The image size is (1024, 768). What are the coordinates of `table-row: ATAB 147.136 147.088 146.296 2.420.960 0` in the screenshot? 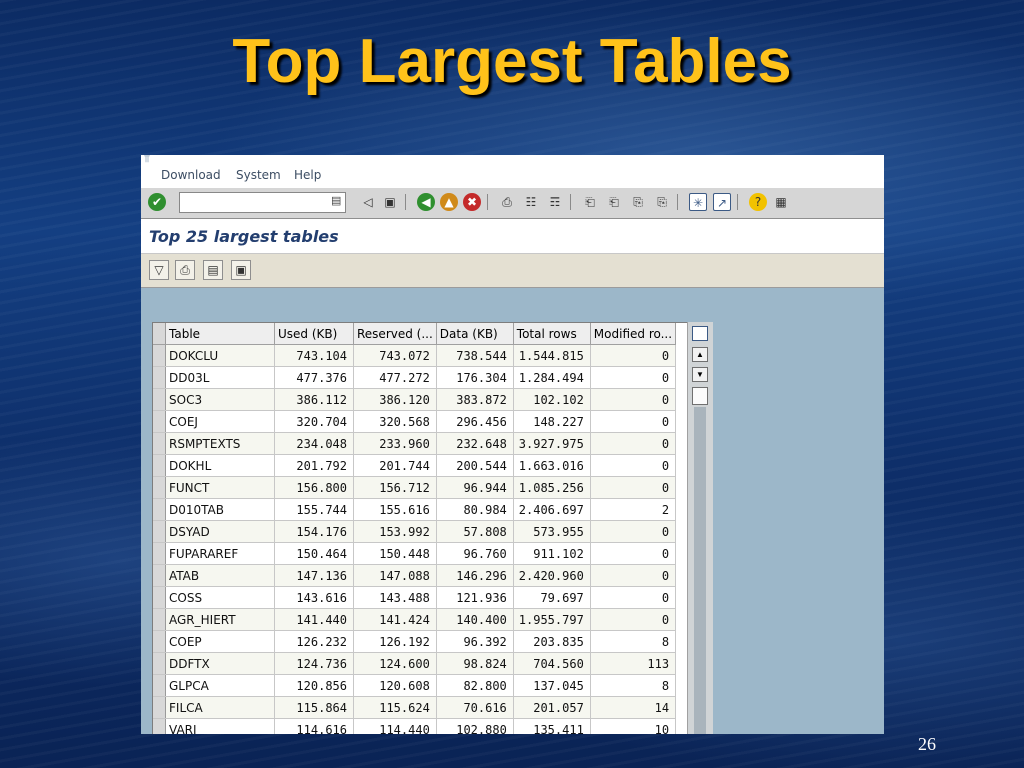 It's located at (415, 575).